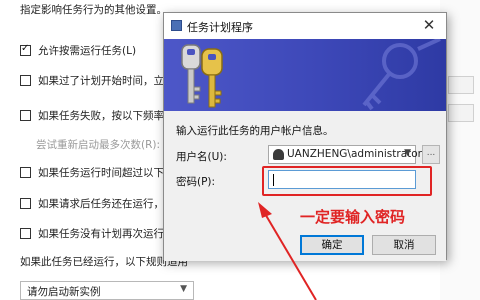 The image size is (480, 300). Describe the element at coordinates (25, 203) in the screenshot. I see `force-stop-checkbox` at that location.